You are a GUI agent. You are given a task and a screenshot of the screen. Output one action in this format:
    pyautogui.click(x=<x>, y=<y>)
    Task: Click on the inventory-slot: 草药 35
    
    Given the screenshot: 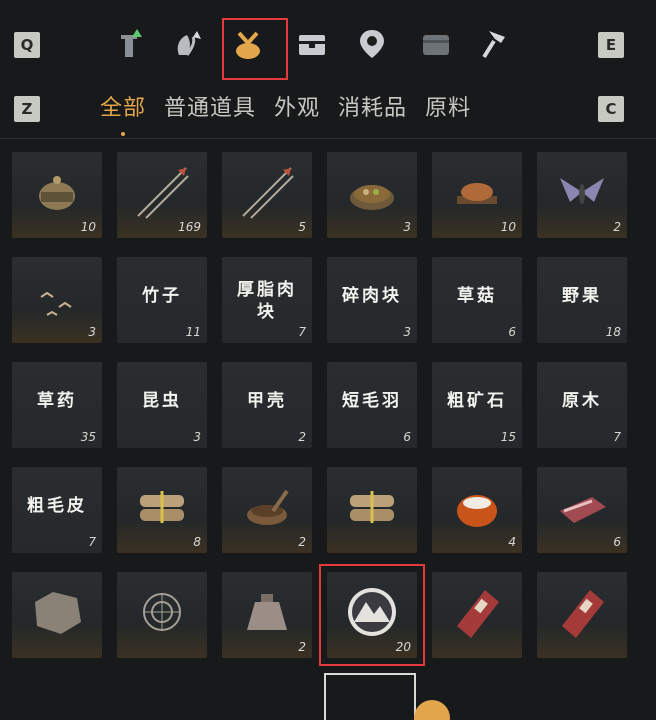 What is the action you would take?
    pyautogui.click(x=57, y=405)
    